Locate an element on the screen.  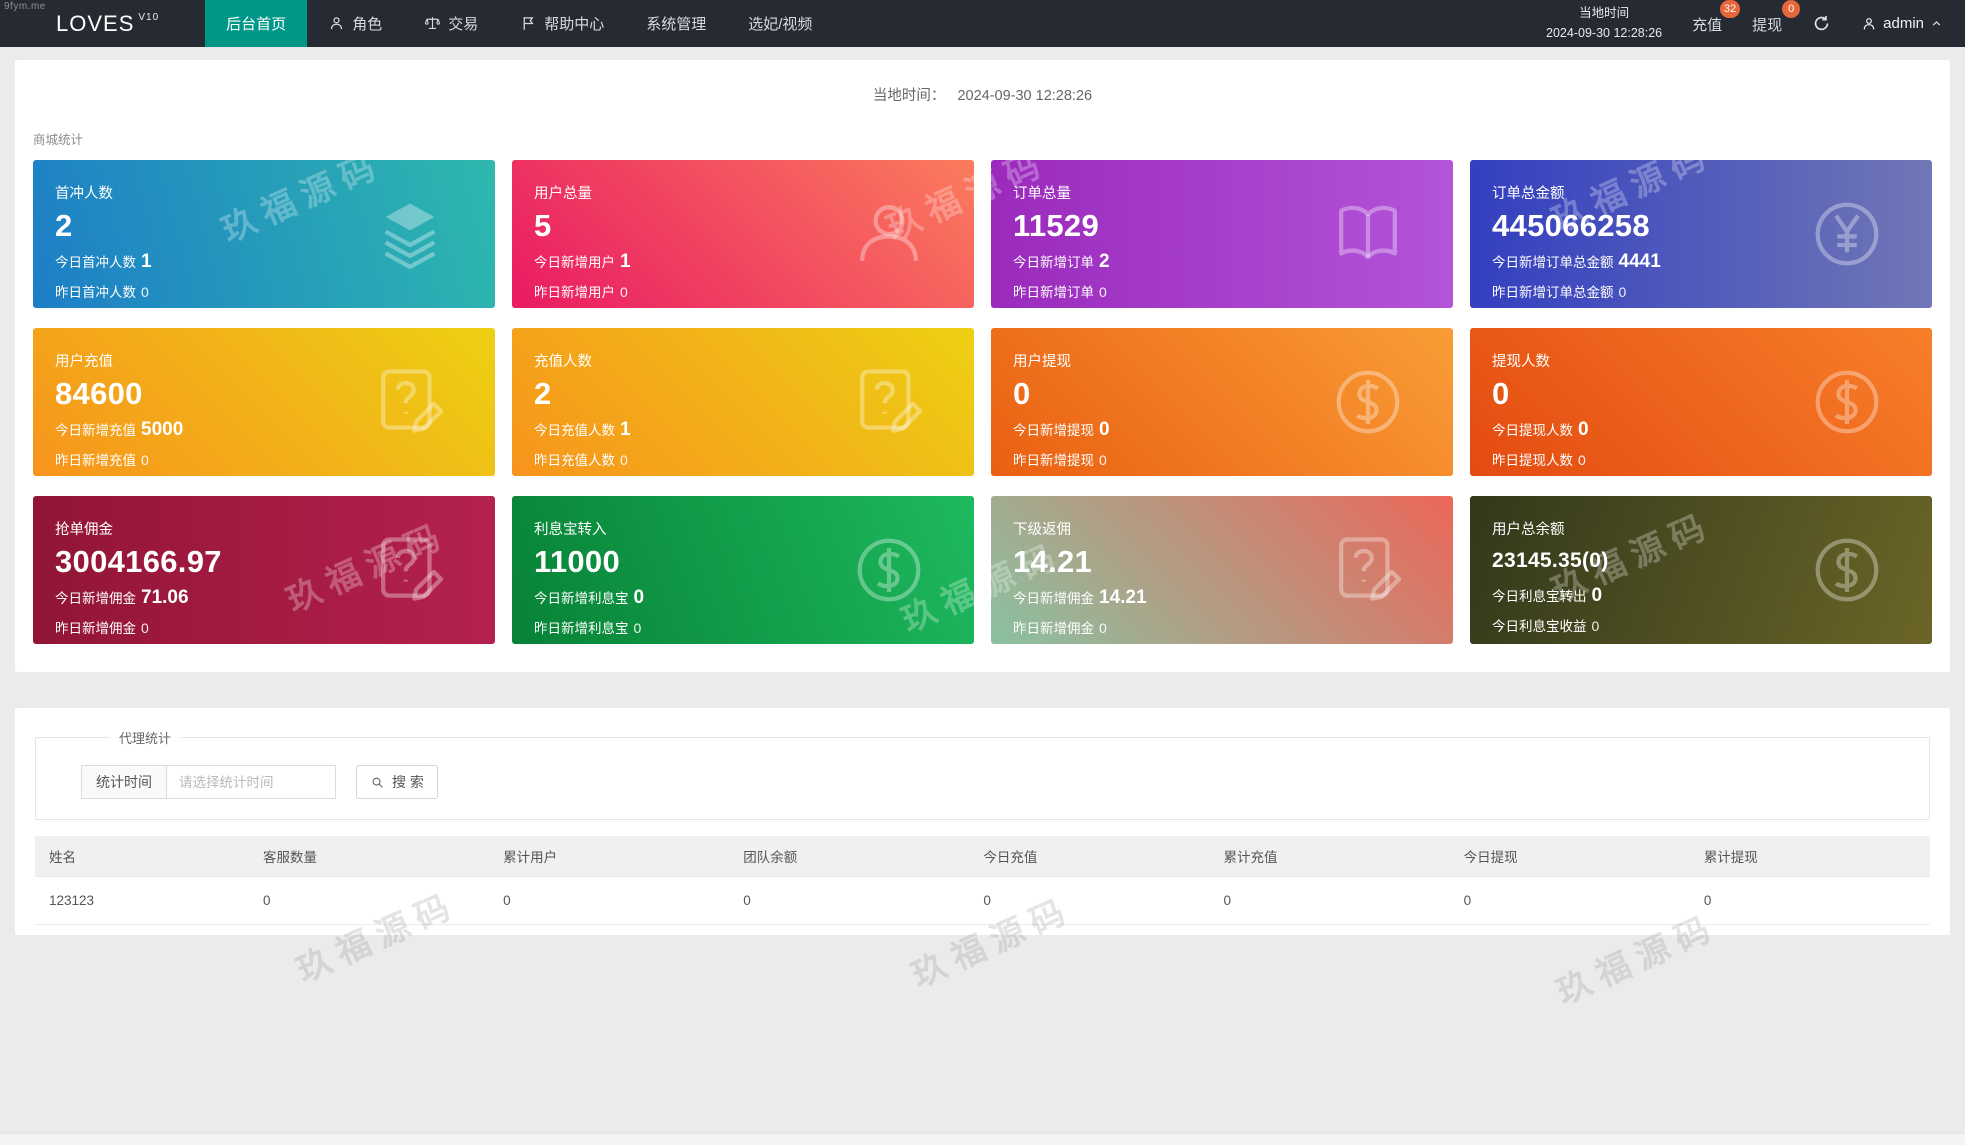
recharge-label: 充值 is located at coordinates (1707, 25).